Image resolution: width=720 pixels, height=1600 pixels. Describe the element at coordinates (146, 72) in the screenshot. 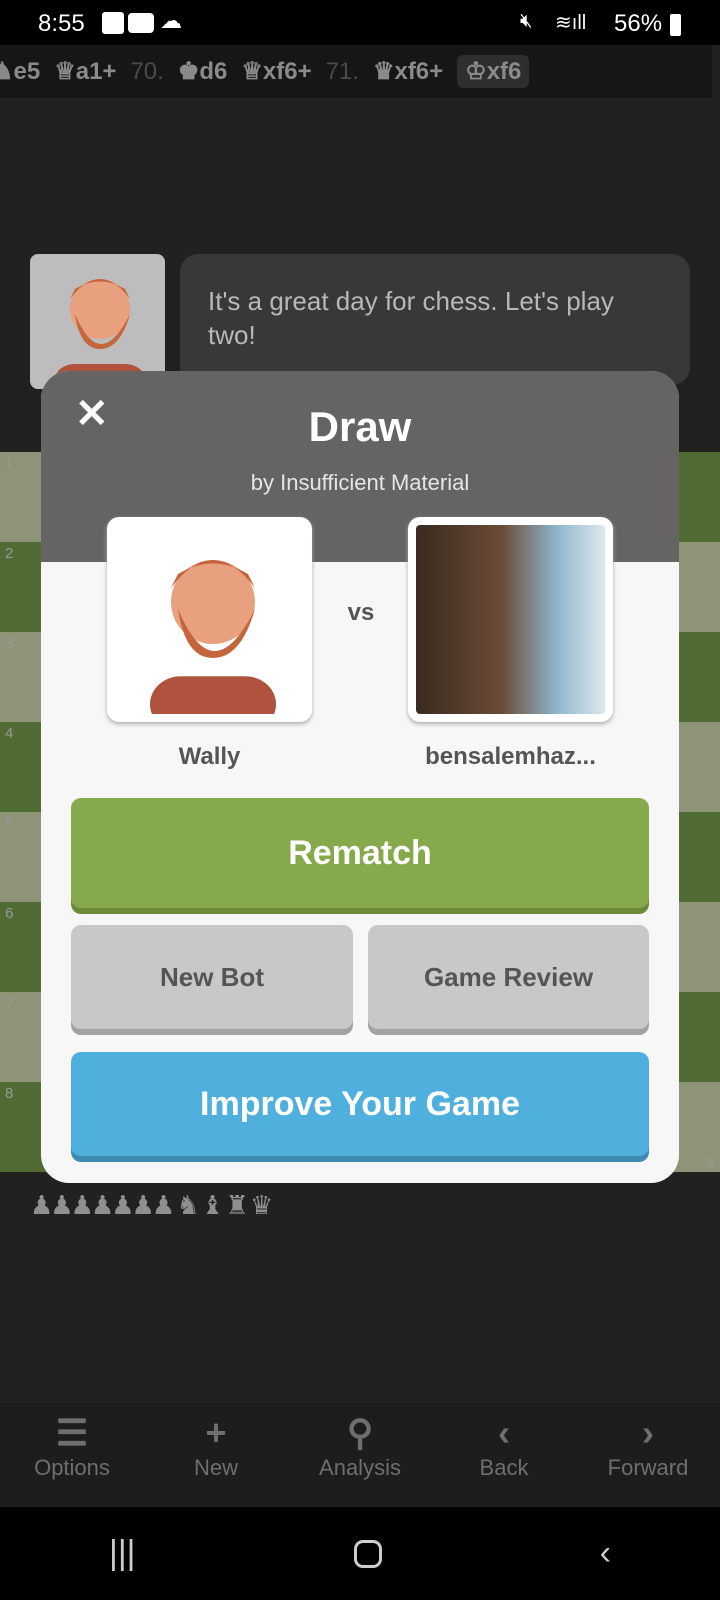

I see `move-number: 70.` at that location.